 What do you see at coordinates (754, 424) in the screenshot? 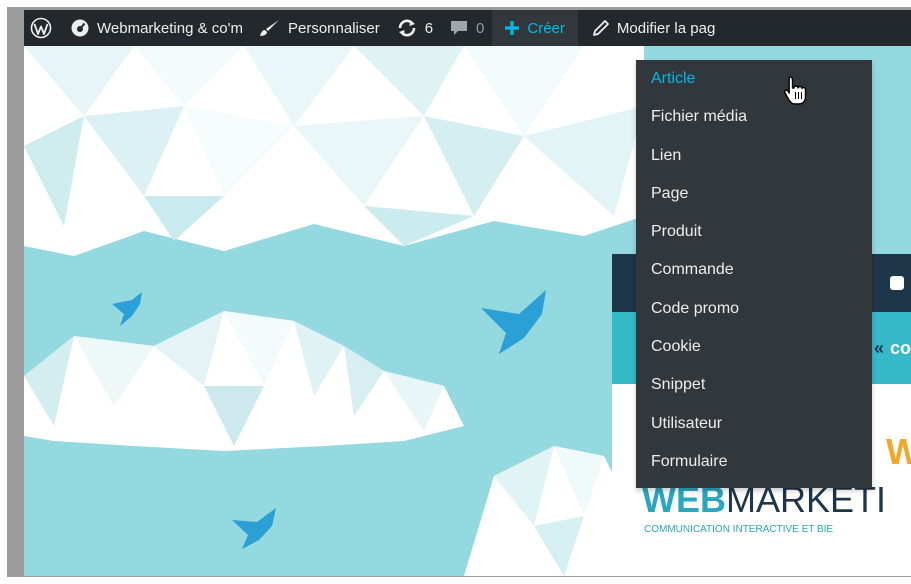
I see `new-menu-item-utilisateur: Utilisateur` at bounding box center [754, 424].